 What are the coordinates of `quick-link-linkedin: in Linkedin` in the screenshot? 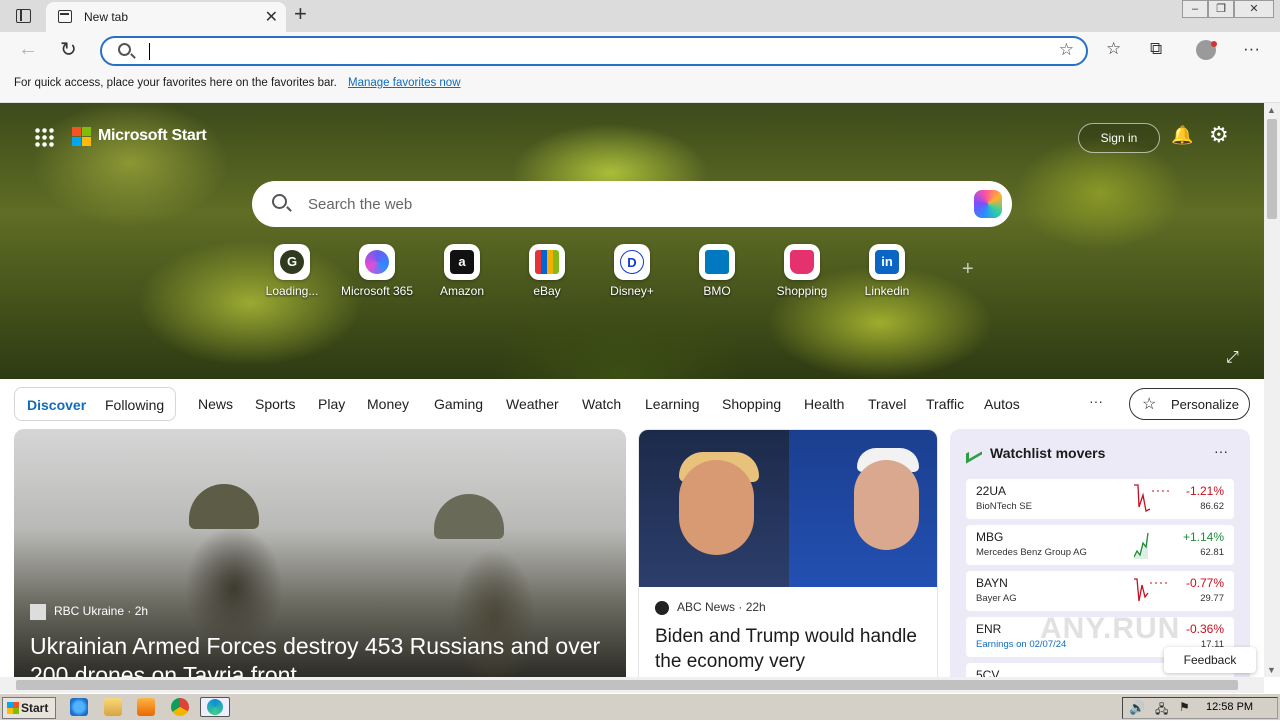 It's located at (887, 271).